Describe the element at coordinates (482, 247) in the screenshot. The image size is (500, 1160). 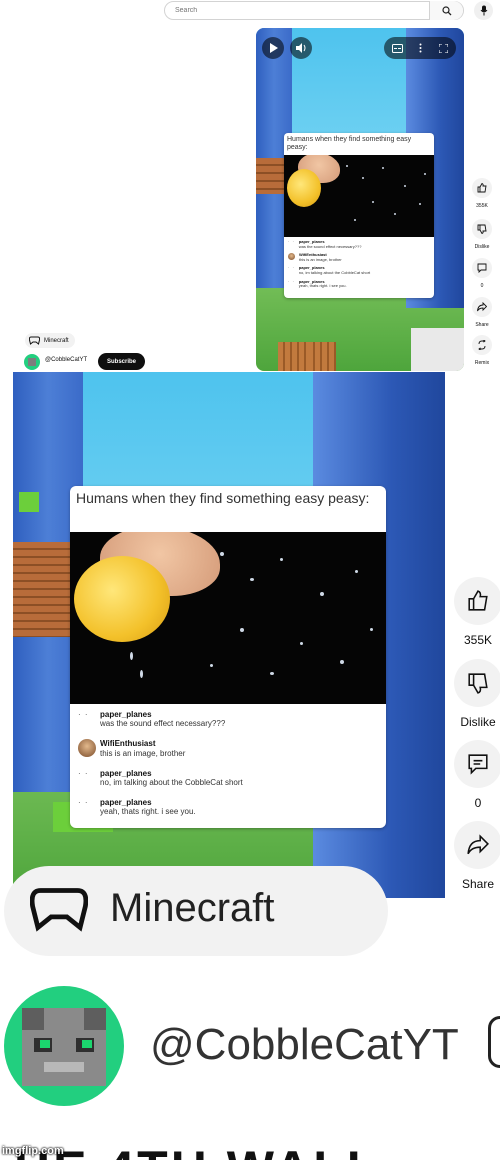
I see `dislike-label: Dislike` at that location.